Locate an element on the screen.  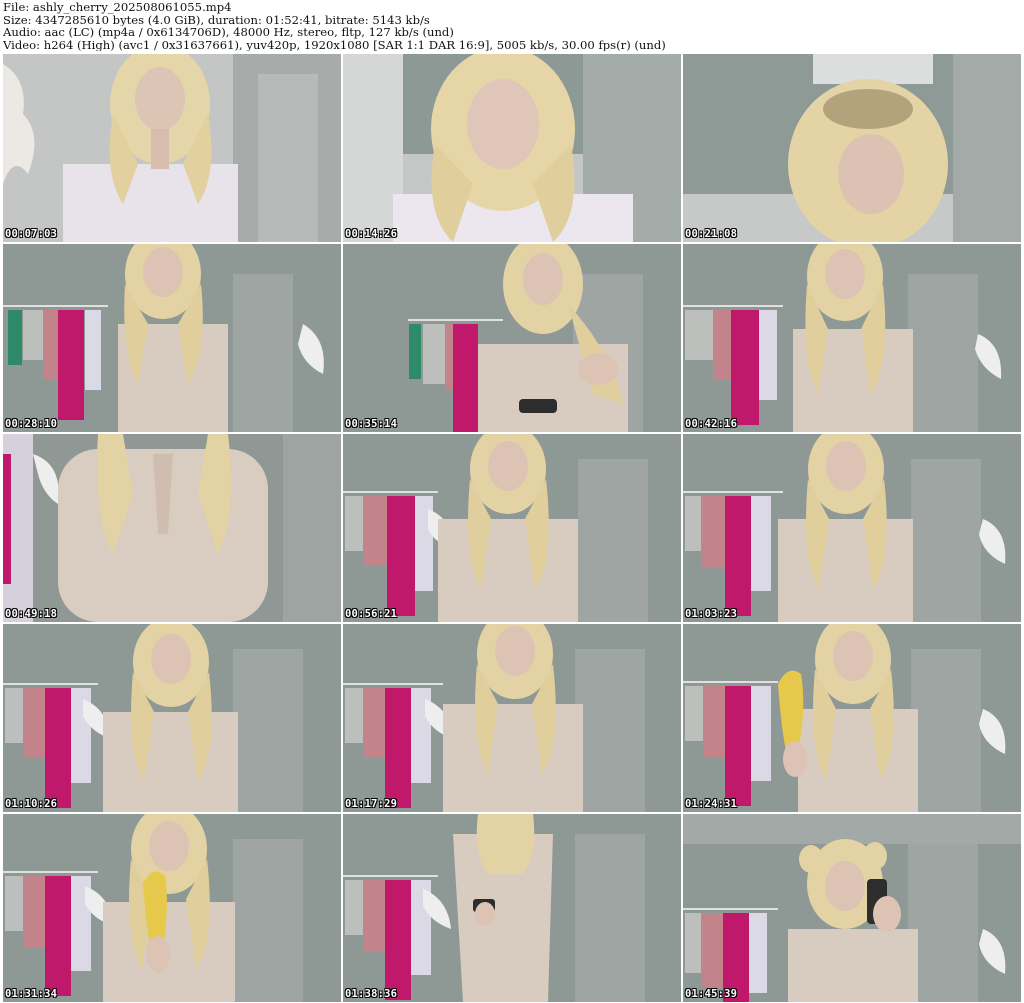
thumbnail-frame: 00:56:21 is located at coordinates (512, 528).